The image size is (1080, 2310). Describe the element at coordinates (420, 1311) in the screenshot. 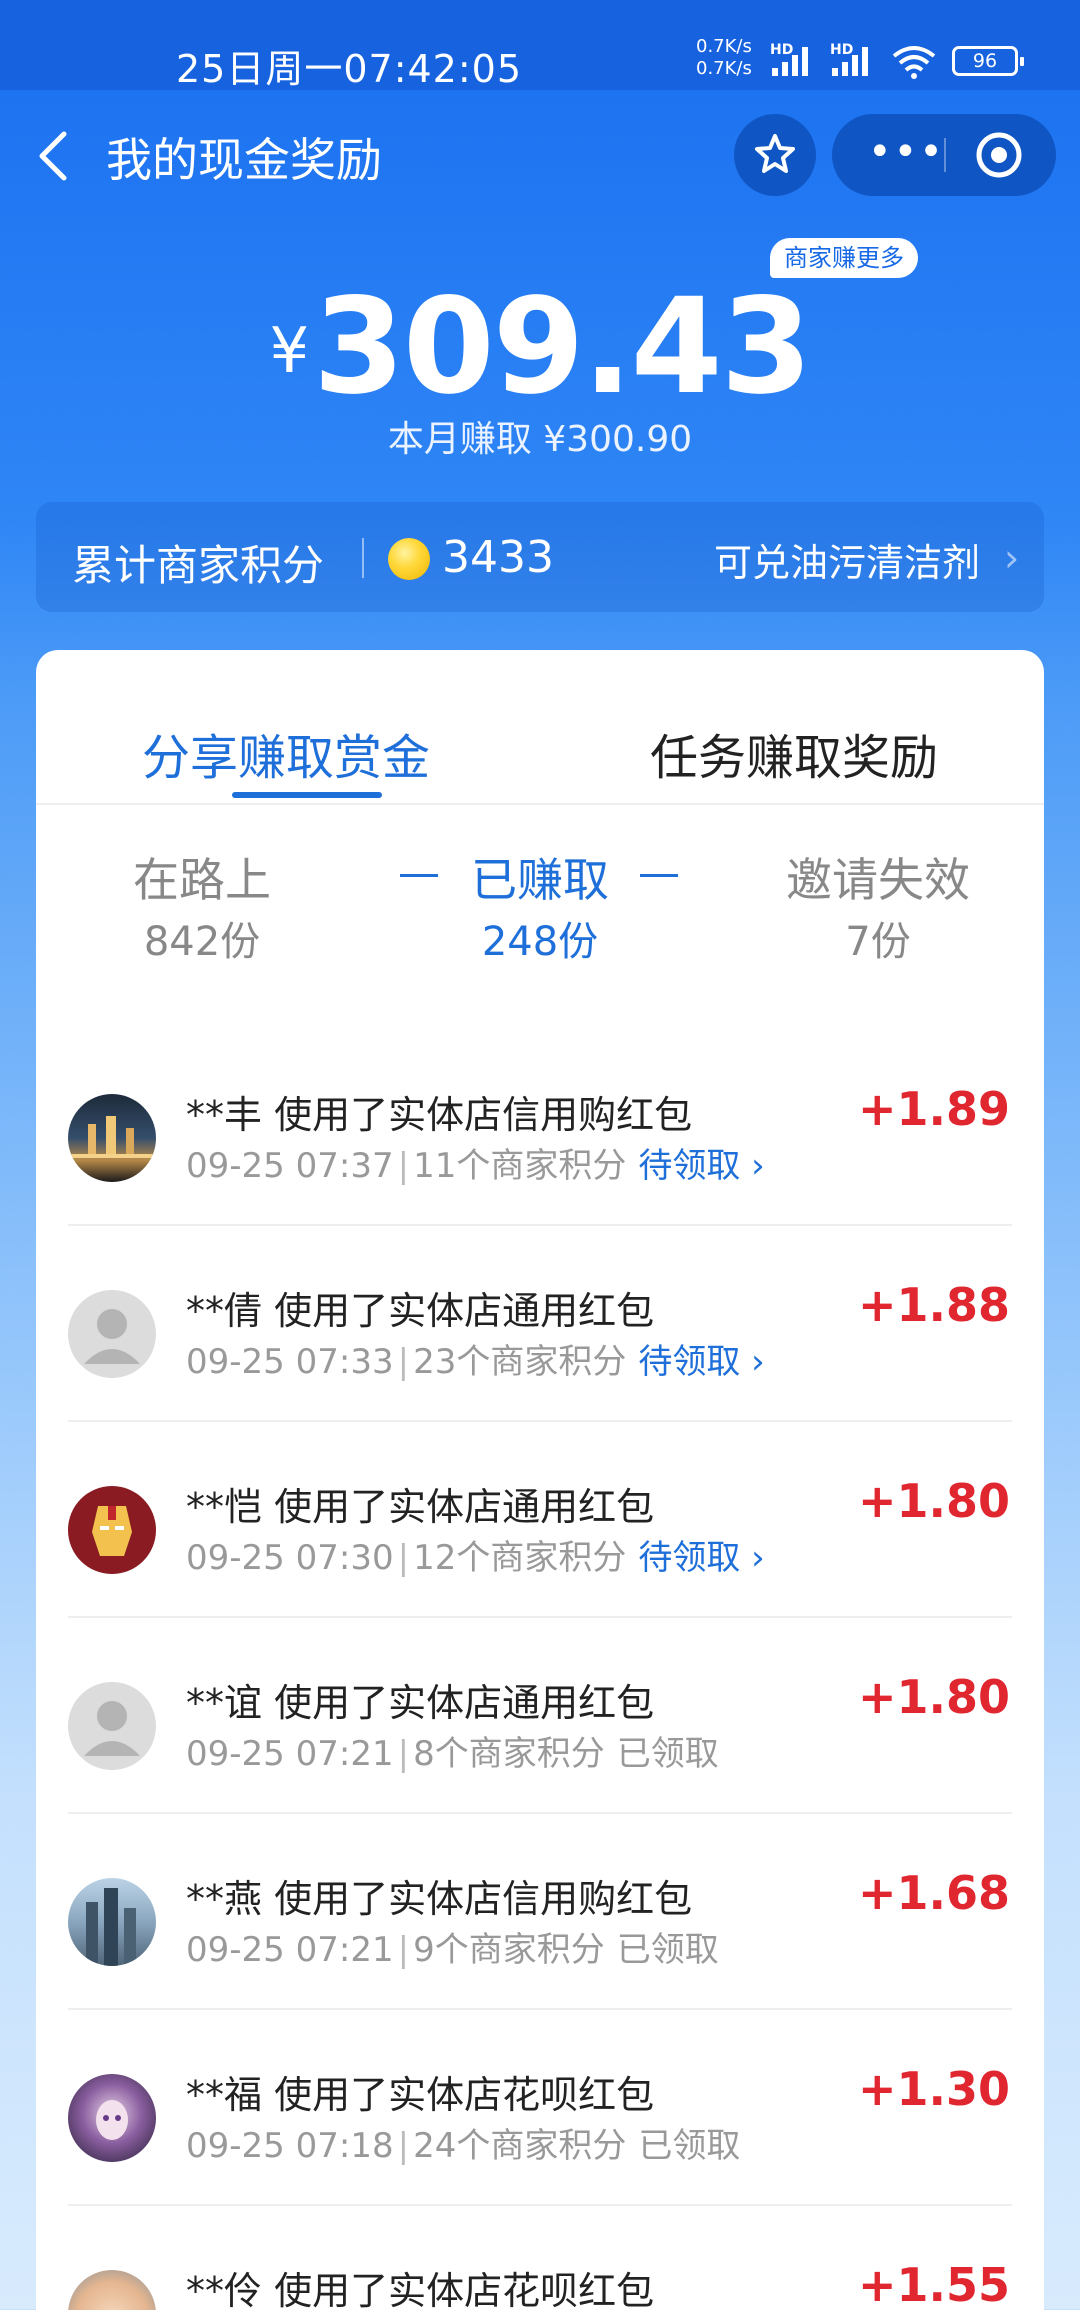

I see `record-title: **倩 使用了实体店通用红包` at that location.